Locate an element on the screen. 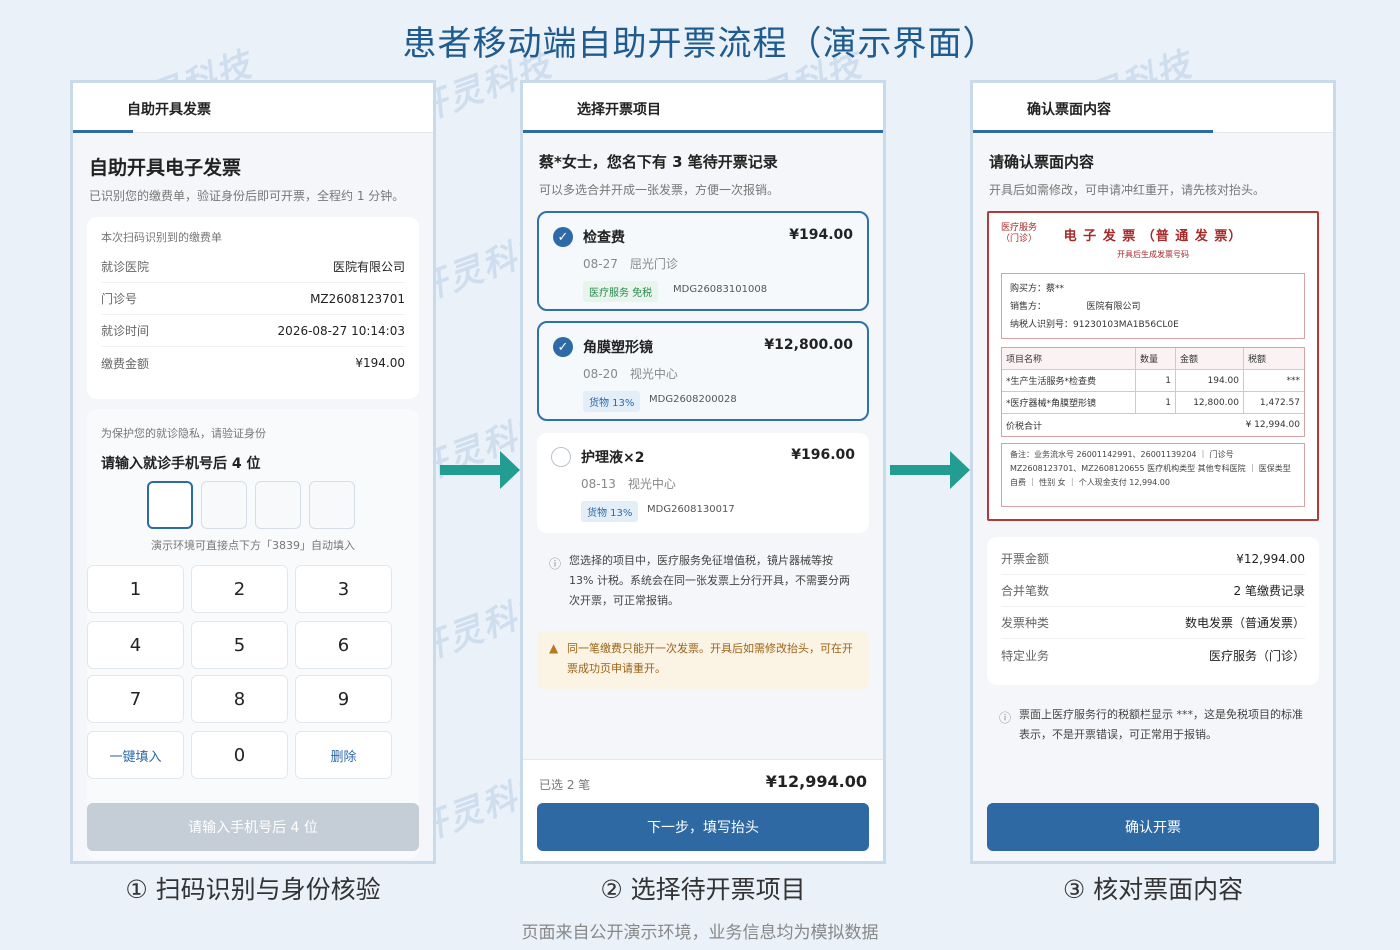  total-label: 价税合计 is located at coordinates (1024, 426).